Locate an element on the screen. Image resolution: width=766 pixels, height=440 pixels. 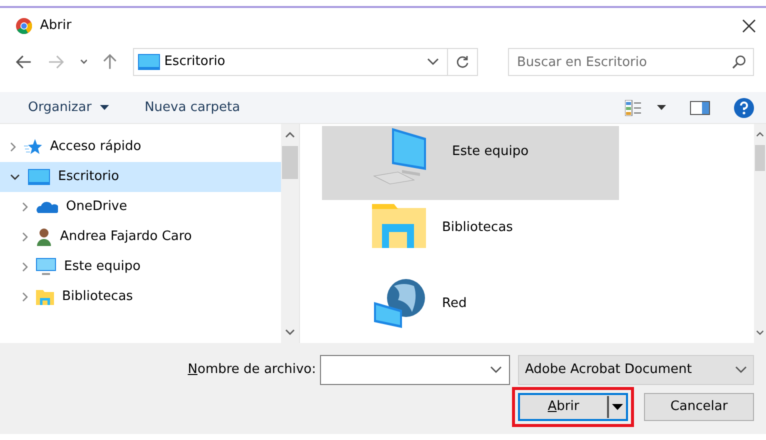
back-arrow-icon is located at coordinates (24, 62).